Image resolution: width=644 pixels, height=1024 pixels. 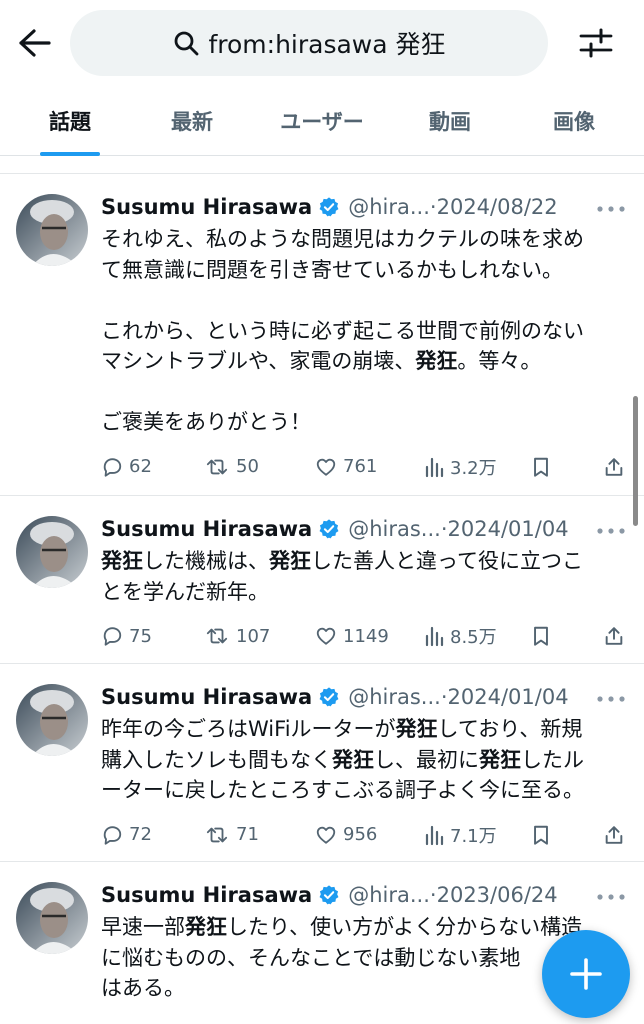 I want to click on tab-label: 動画, so click(x=450, y=122).